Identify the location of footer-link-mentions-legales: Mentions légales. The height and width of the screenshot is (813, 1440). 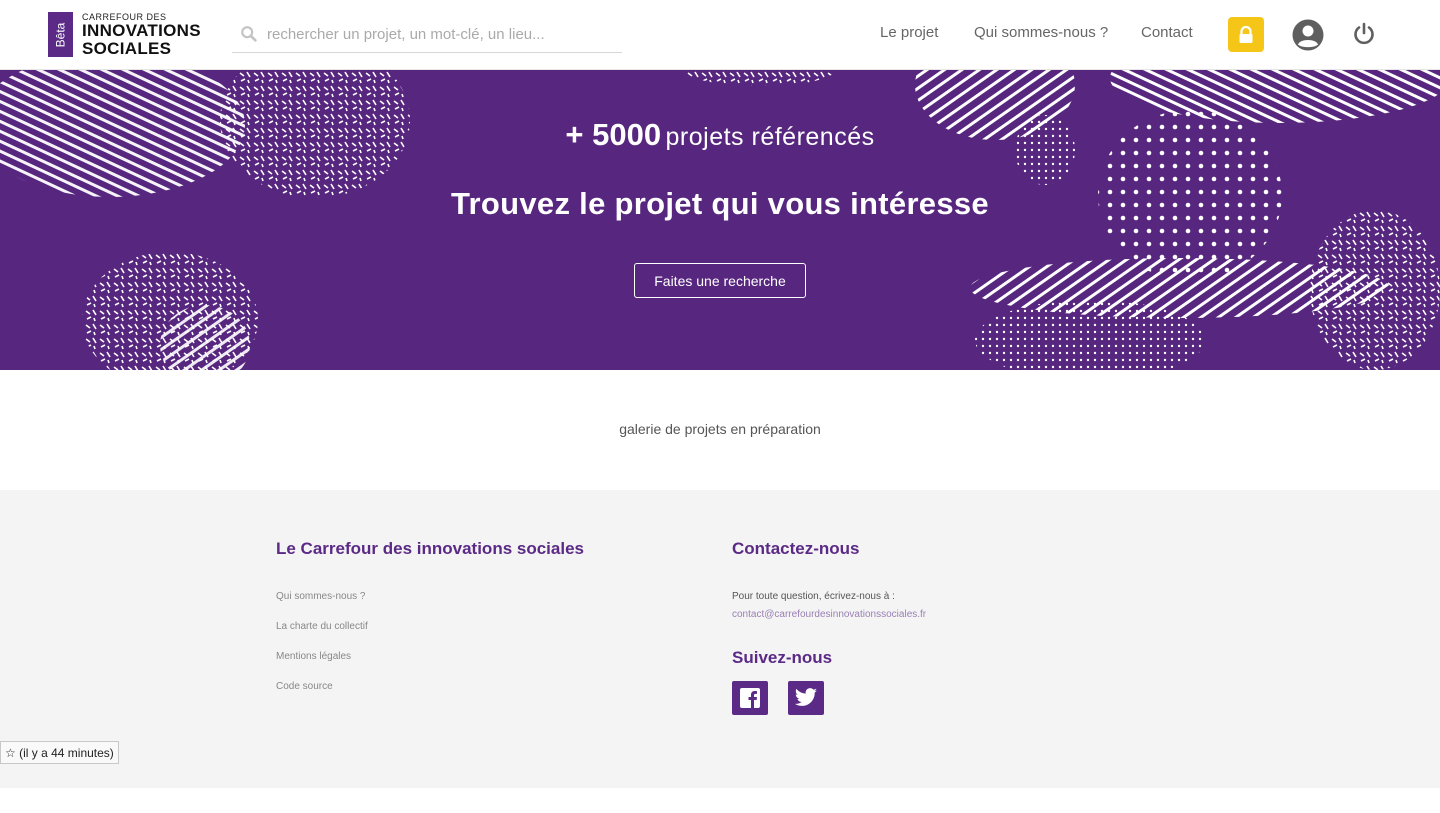
(313, 656).